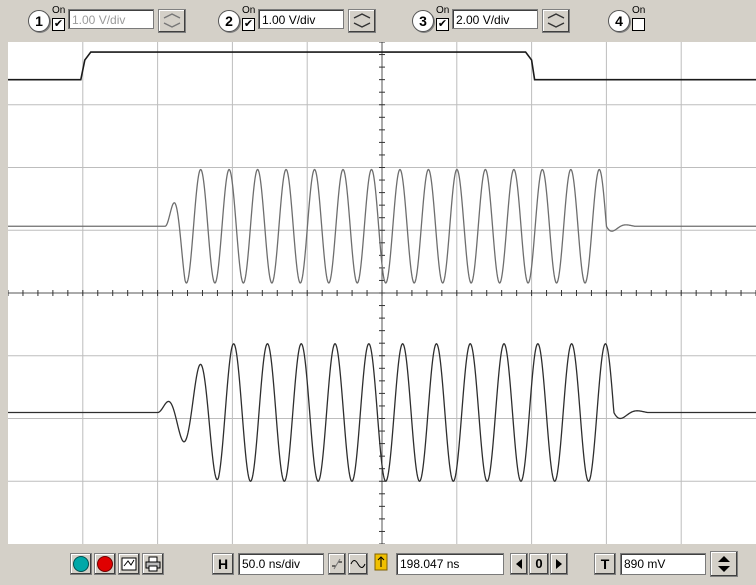 Image resolution: width=756 pixels, height=585 pixels. Describe the element at coordinates (111, 19) in the screenshot. I see `channel-1-scale-field: 1.00 V/div` at that location.